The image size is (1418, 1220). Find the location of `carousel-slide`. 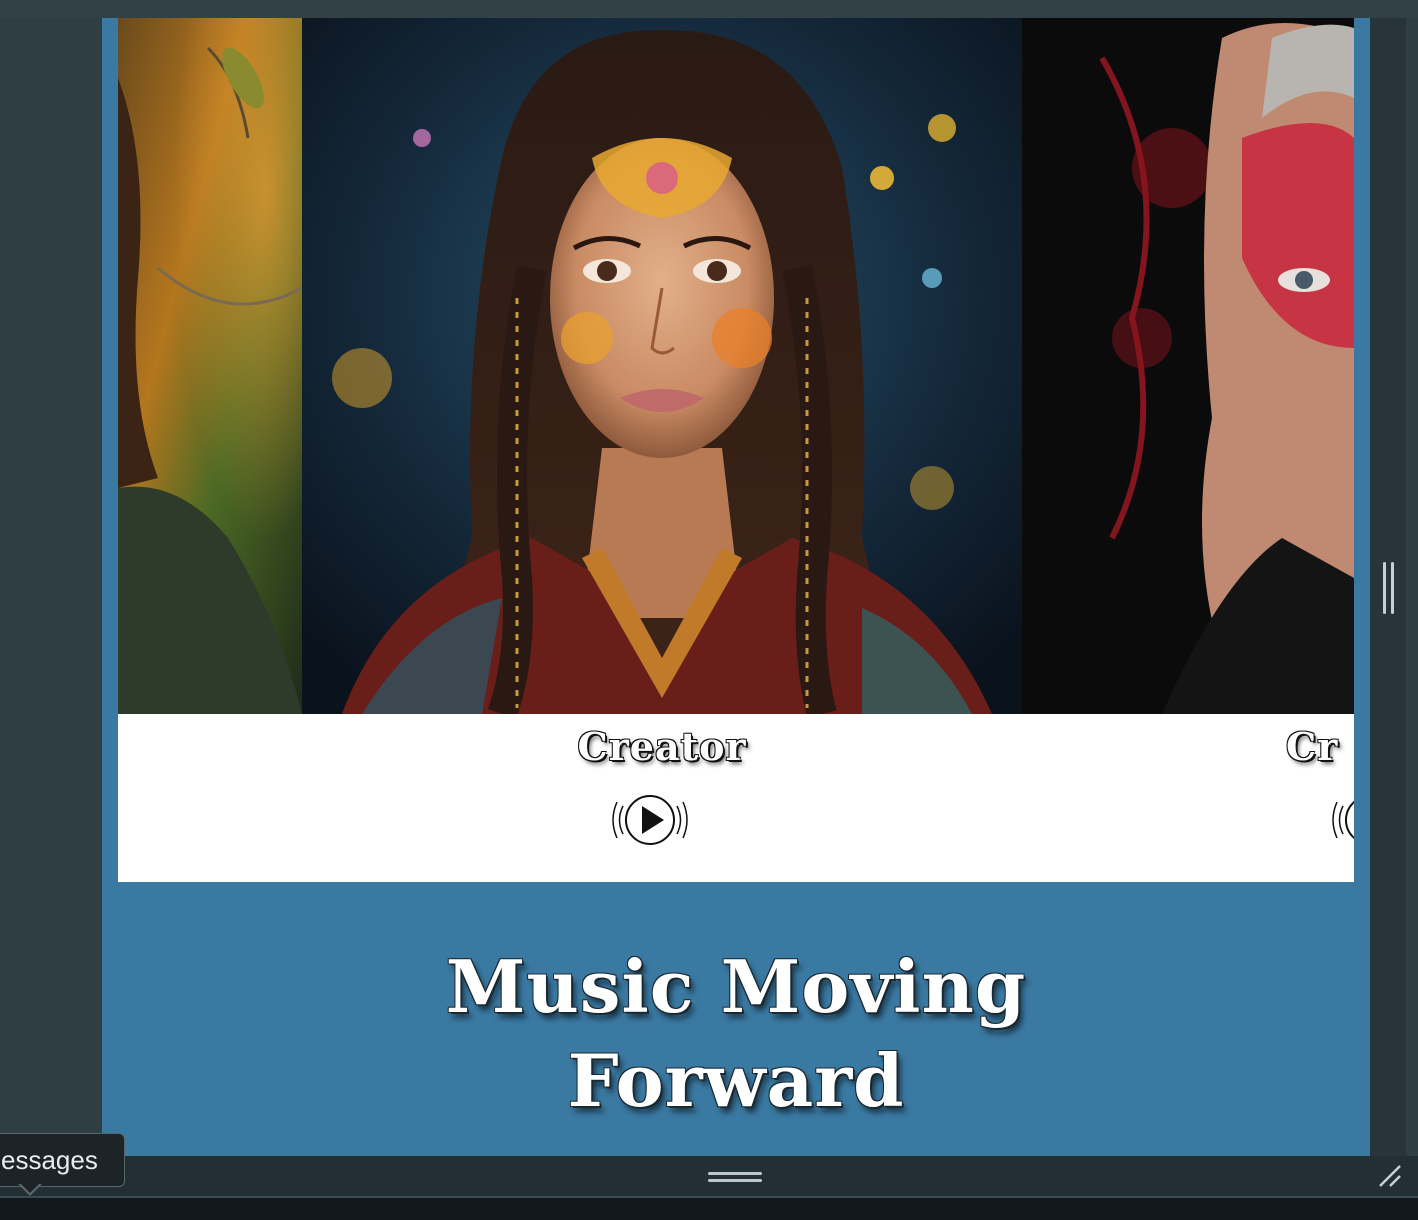

carousel-slide is located at coordinates (210, 450).